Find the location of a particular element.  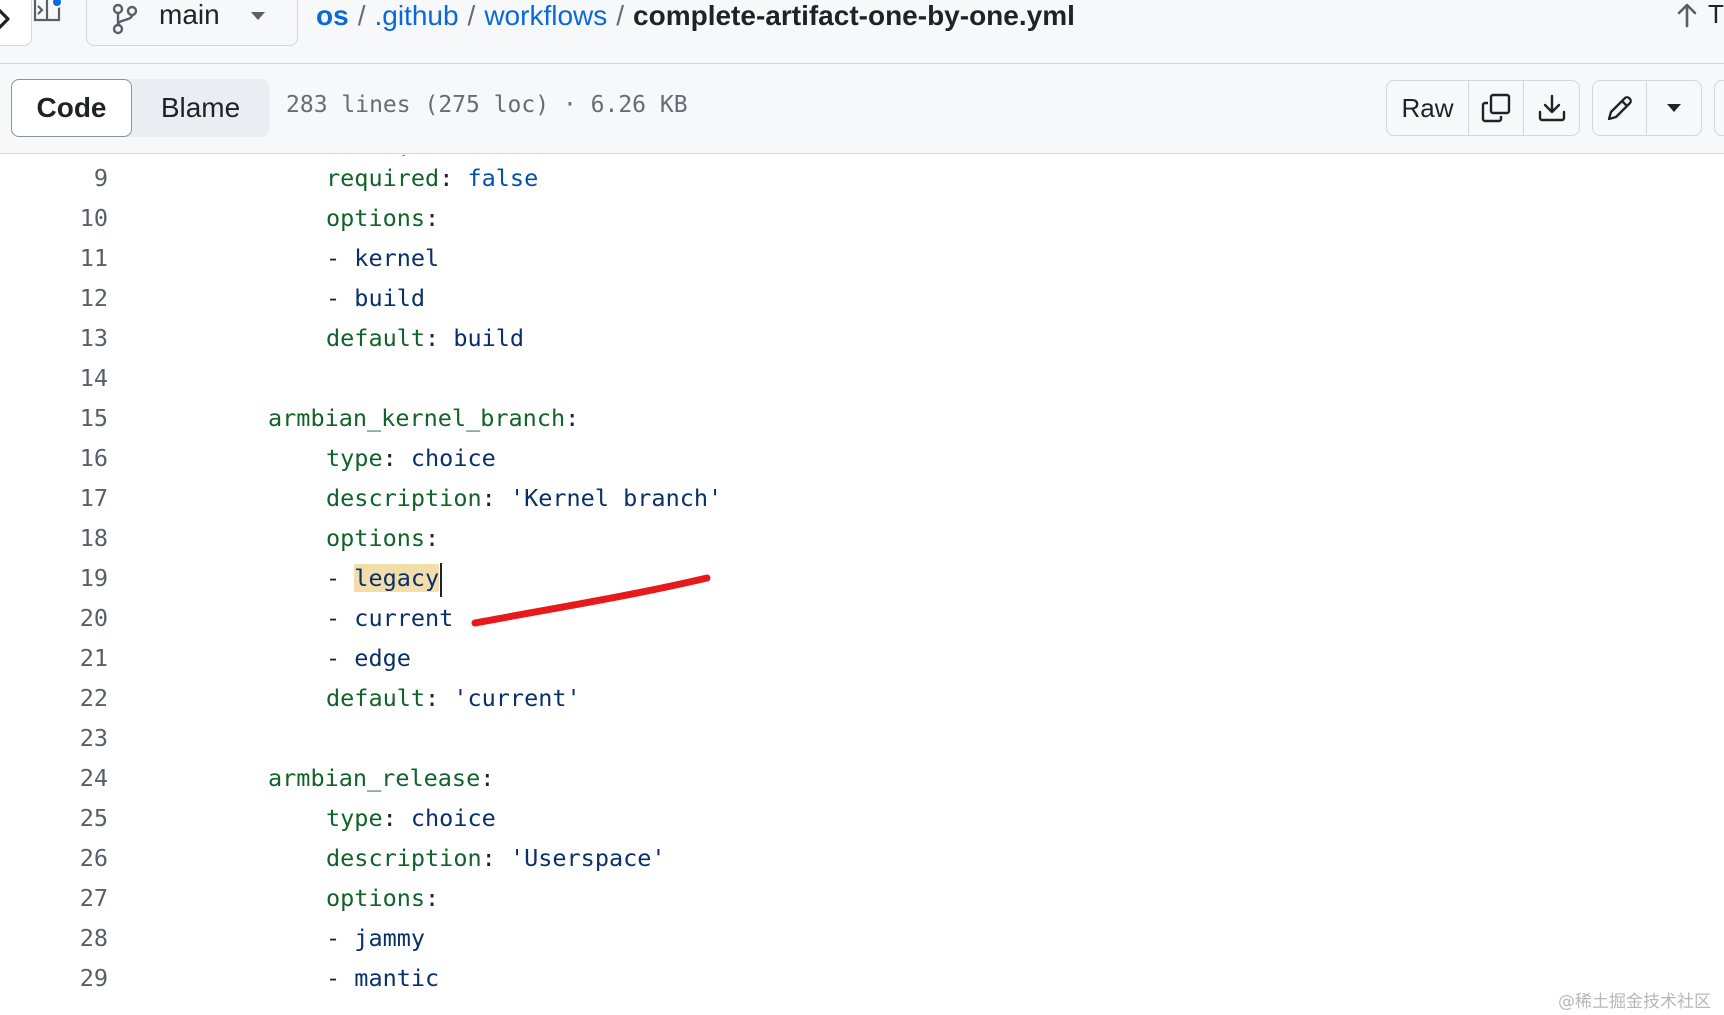

download-raw-button is located at coordinates (1551, 108).